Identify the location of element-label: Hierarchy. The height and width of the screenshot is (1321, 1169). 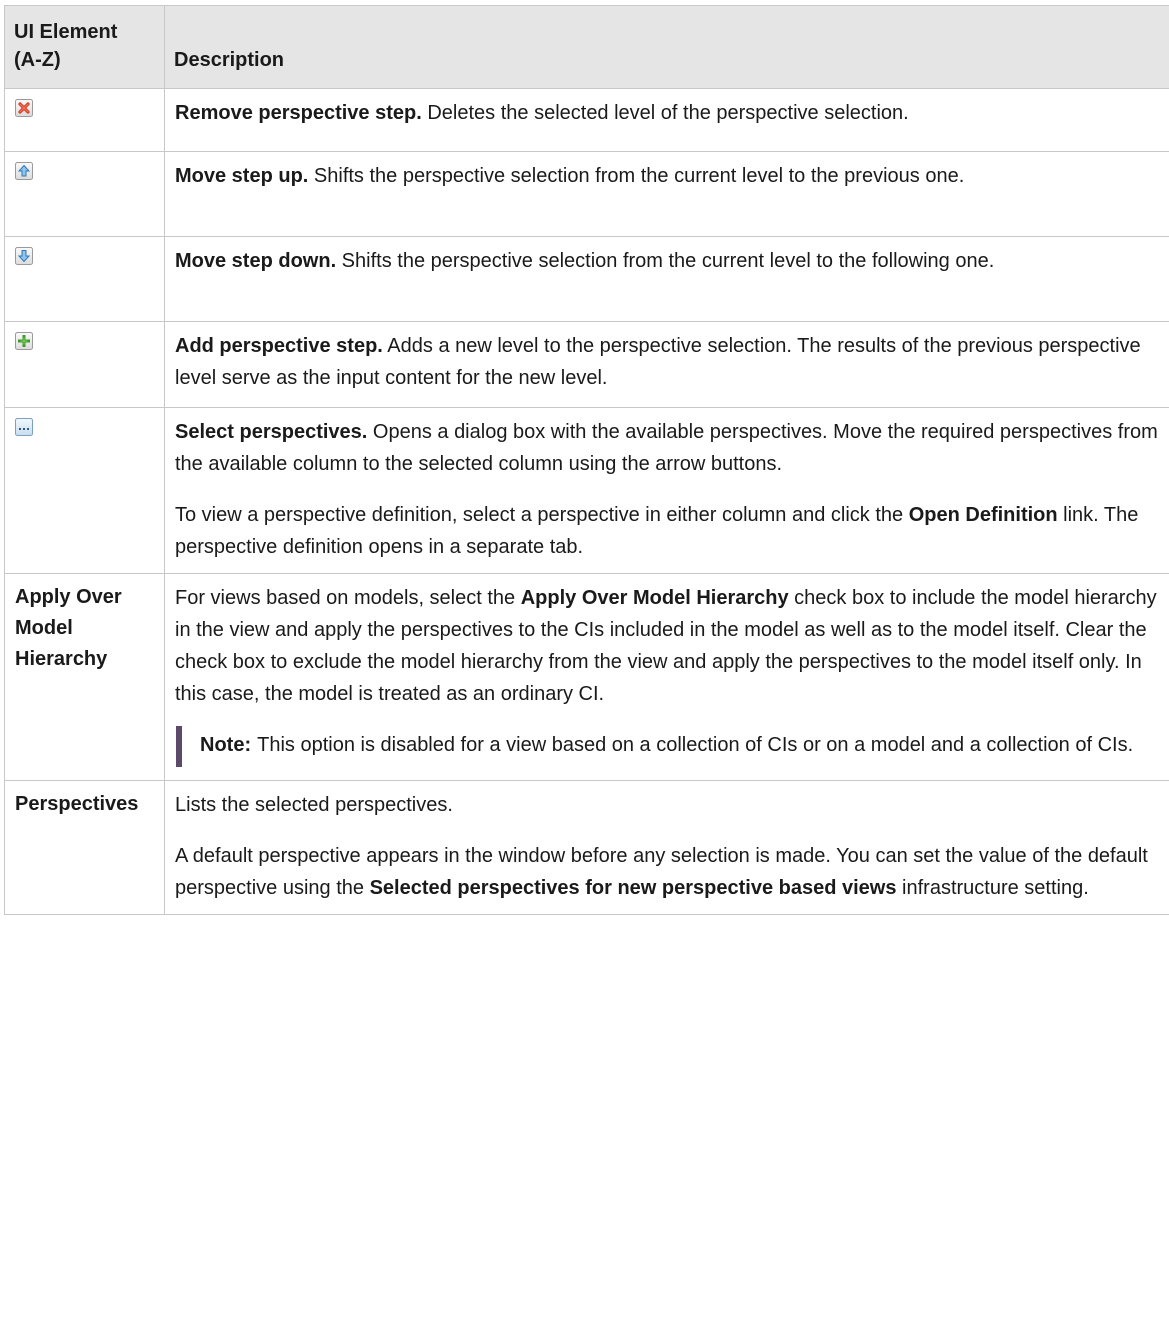
(85, 659).